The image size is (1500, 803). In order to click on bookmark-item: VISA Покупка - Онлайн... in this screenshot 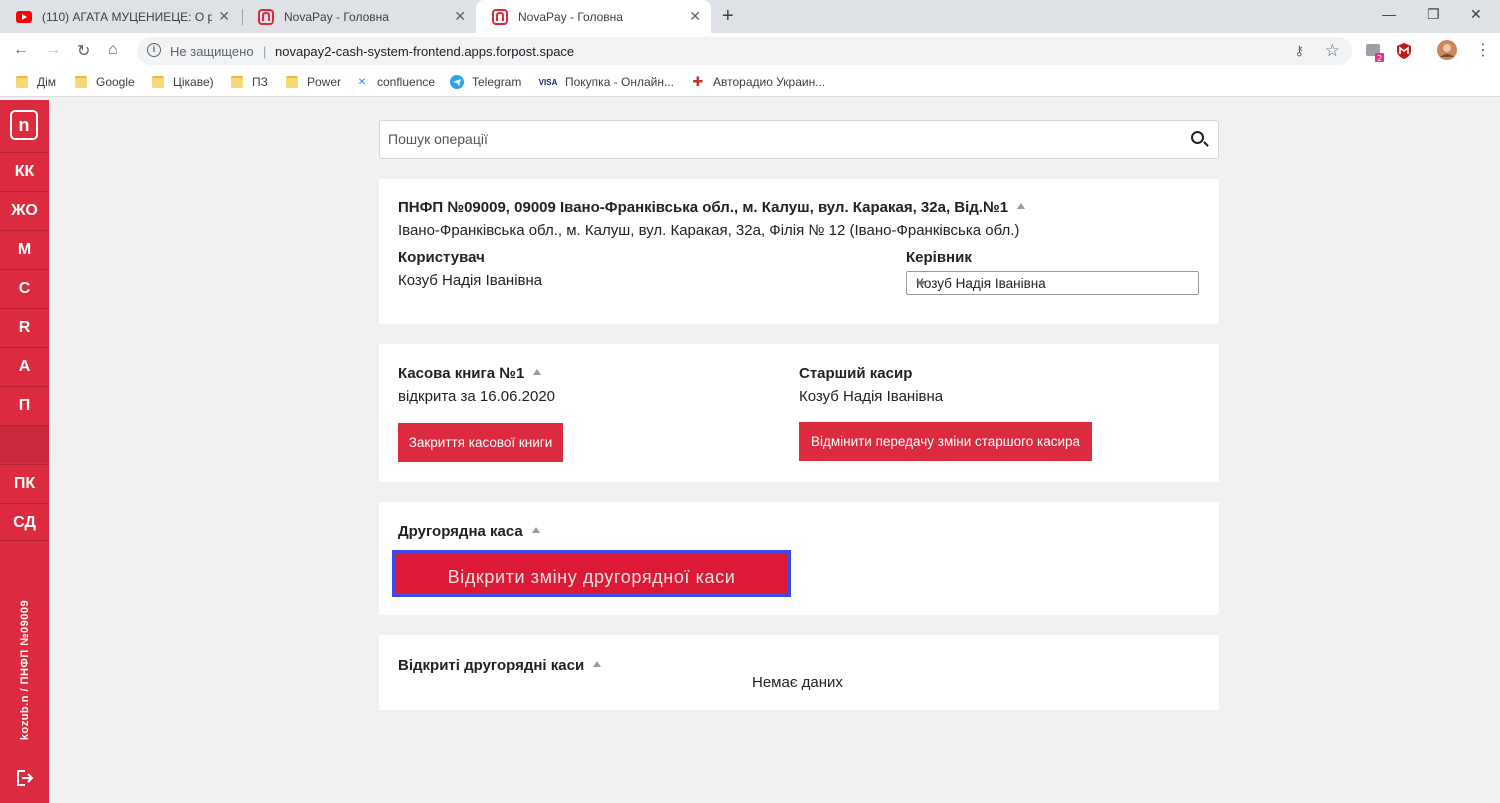, I will do `click(606, 82)`.